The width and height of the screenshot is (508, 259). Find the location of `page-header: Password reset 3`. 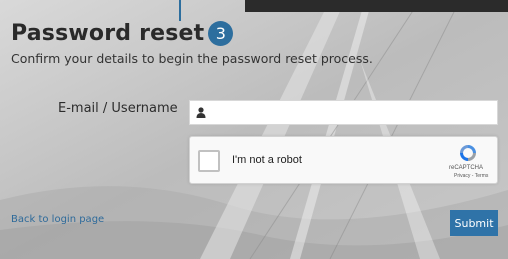

page-header: Password reset 3 is located at coordinates (122, 33).